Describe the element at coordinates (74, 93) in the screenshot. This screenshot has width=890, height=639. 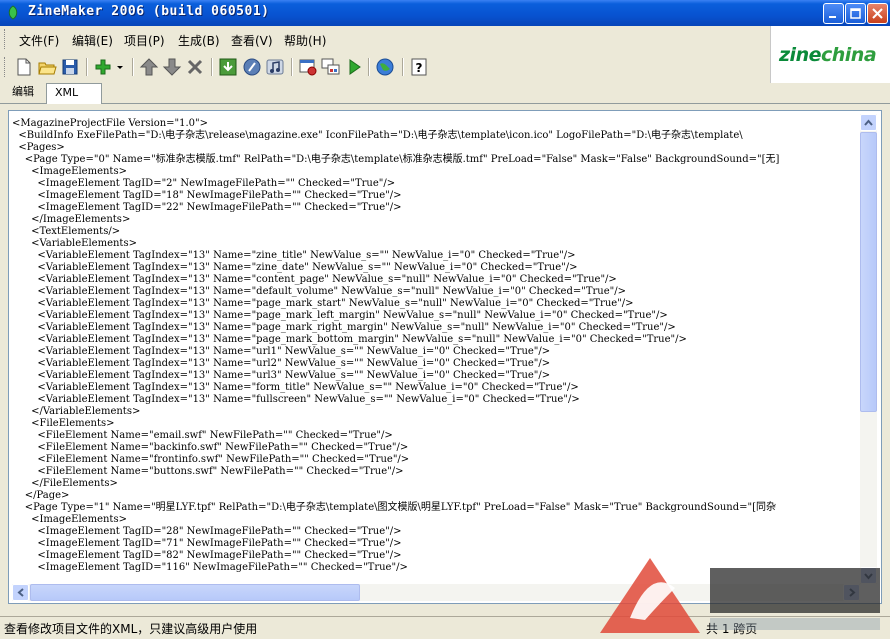
I see `tab-xml: XML` at that location.